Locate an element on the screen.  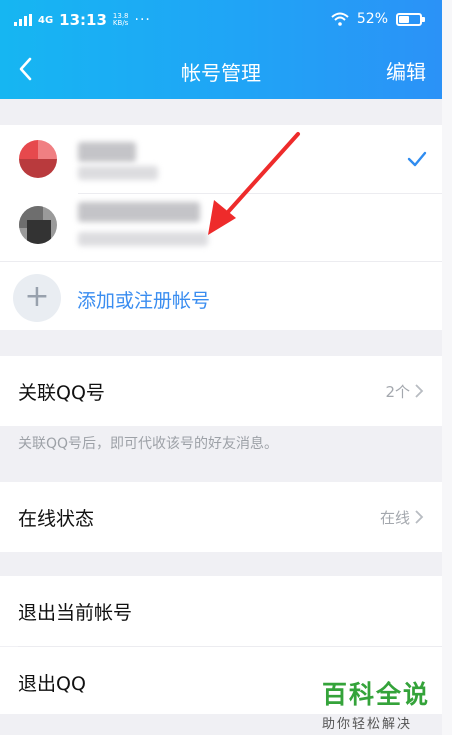
annotation-arrow is located at coordinates (254, 183).